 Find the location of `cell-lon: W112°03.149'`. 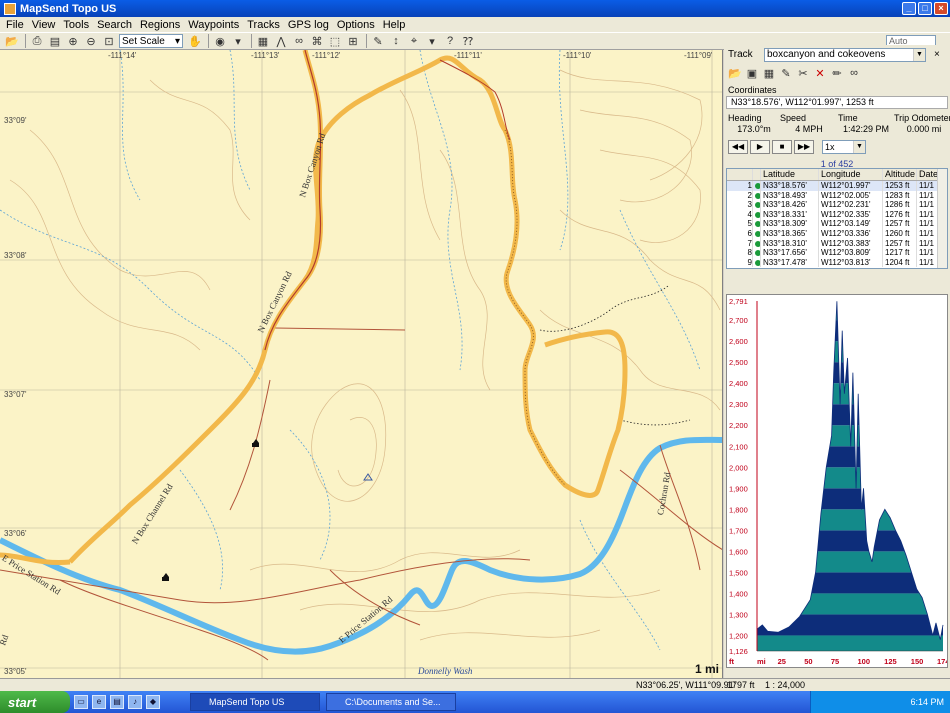

cell-lon: W112°03.149' is located at coordinates (851, 224).